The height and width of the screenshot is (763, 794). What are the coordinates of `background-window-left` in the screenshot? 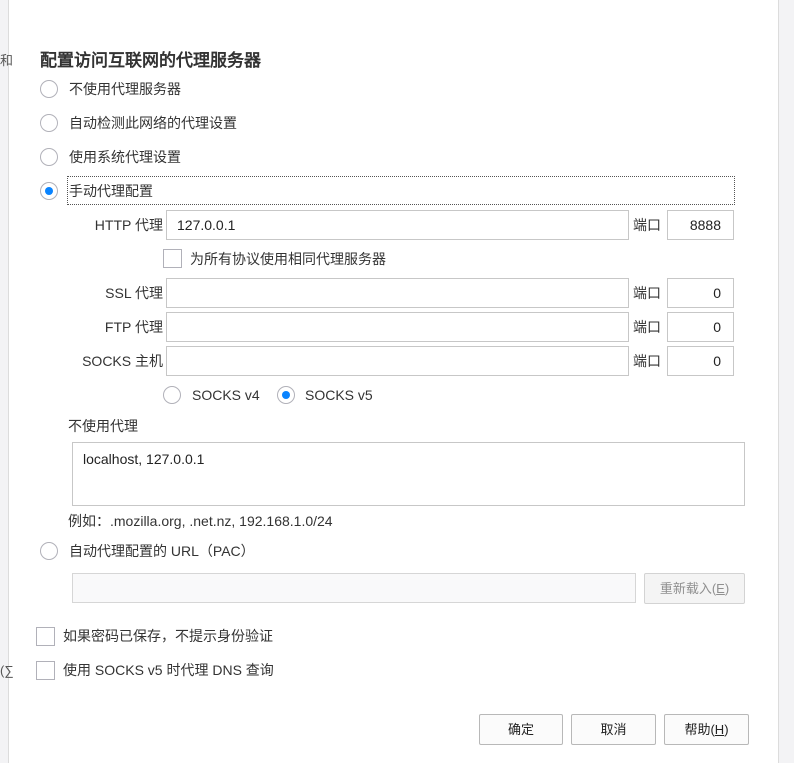 It's located at (4, 381).